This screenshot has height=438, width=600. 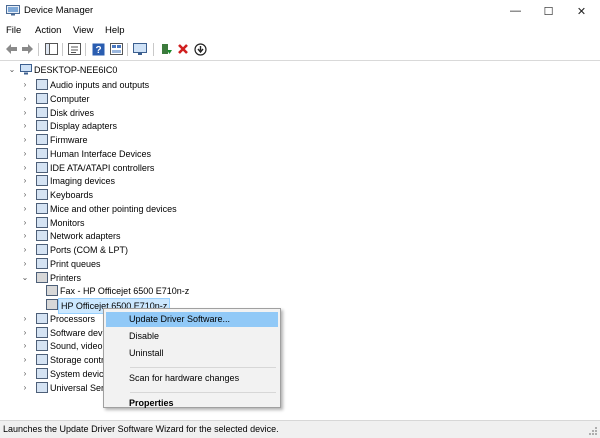 I want to click on context-menu-properties: Properties, so click(x=192, y=403).